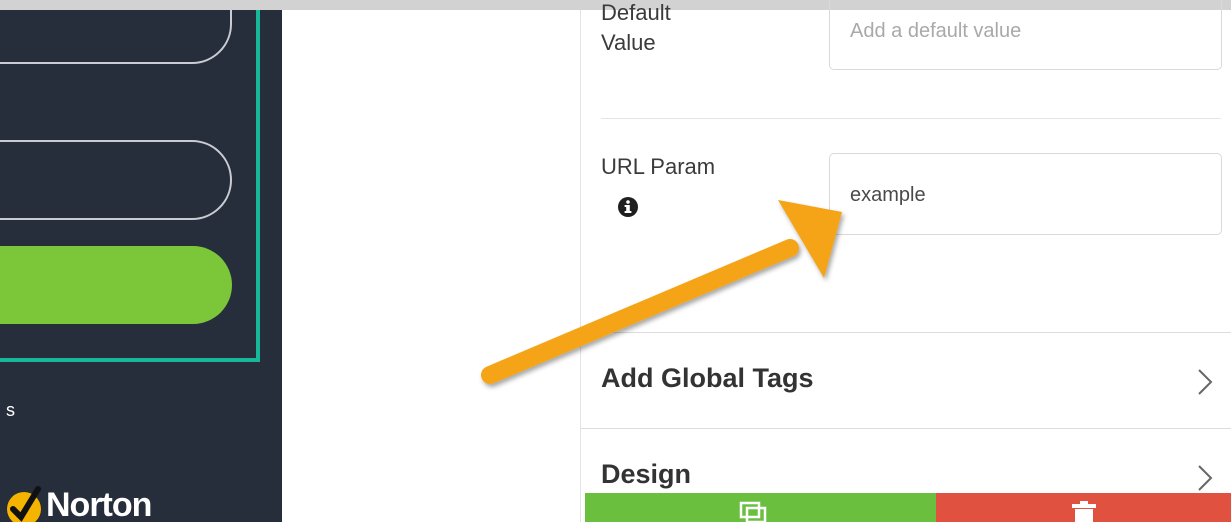  What do you see at coordinates (661, 292) in the screenshot?
I see `annotation-arrow` at bounding box center [661, 292].